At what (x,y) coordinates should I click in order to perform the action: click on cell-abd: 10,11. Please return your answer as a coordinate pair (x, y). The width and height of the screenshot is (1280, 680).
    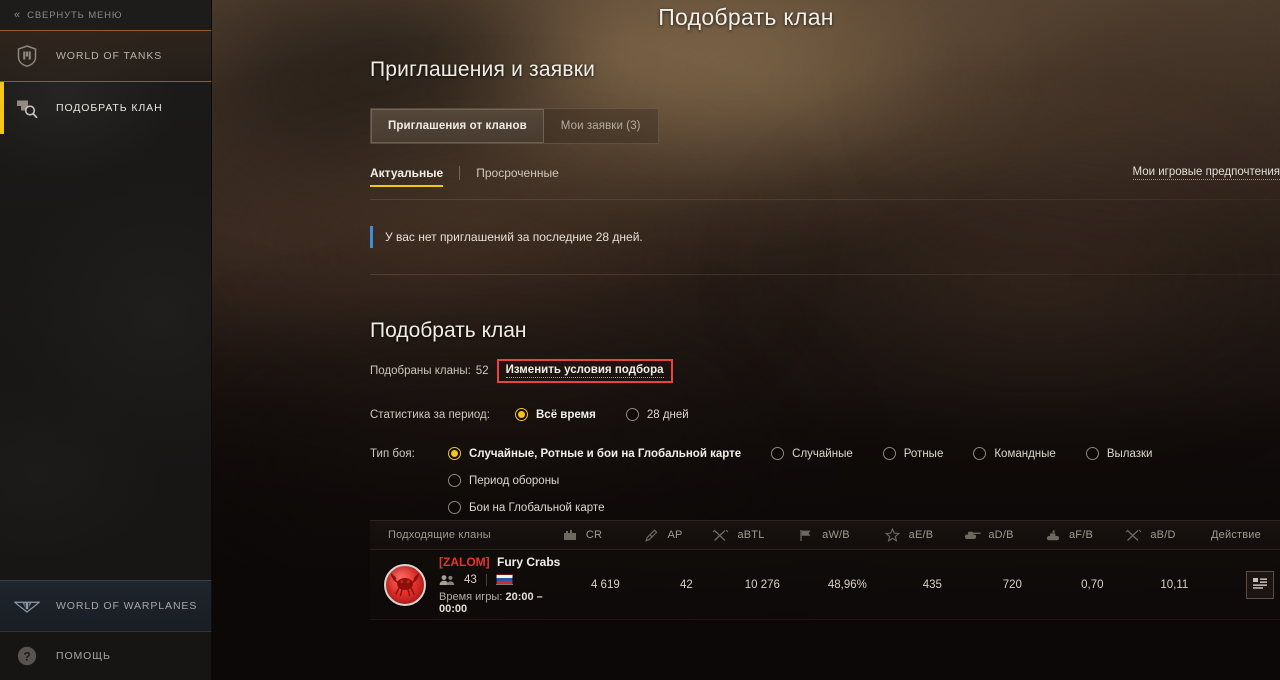
    Looking at the image, I should click on (1174, 584).